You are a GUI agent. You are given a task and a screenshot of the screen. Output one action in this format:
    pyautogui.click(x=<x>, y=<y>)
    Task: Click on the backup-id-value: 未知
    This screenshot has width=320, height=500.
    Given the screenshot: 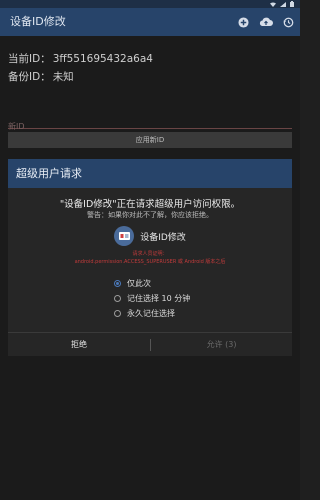 What is the action you would take?
    pyautogui.click(x=63, y=77)
    